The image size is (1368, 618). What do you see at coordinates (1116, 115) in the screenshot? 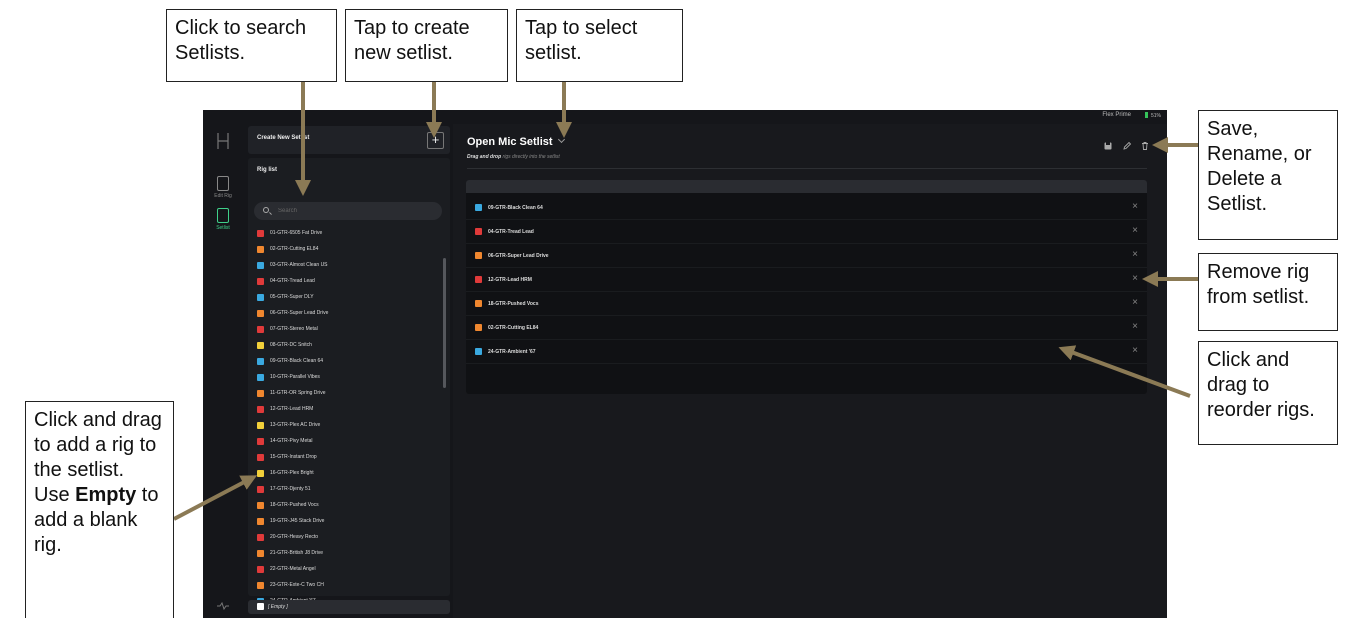
I see `device-name: Flex Prime` at bounding box center [1116, 115].